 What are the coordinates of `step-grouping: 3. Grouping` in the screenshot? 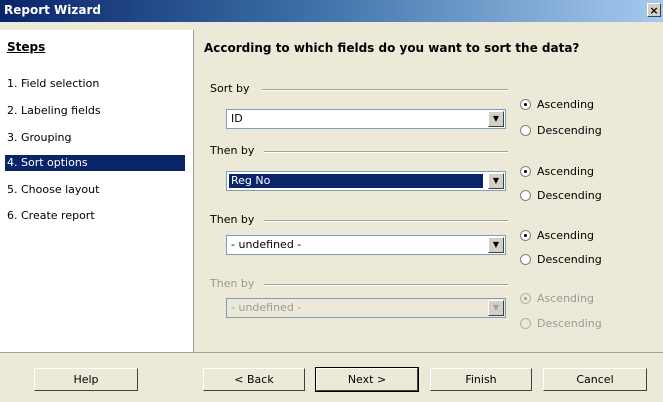 It's located at (96, 138).